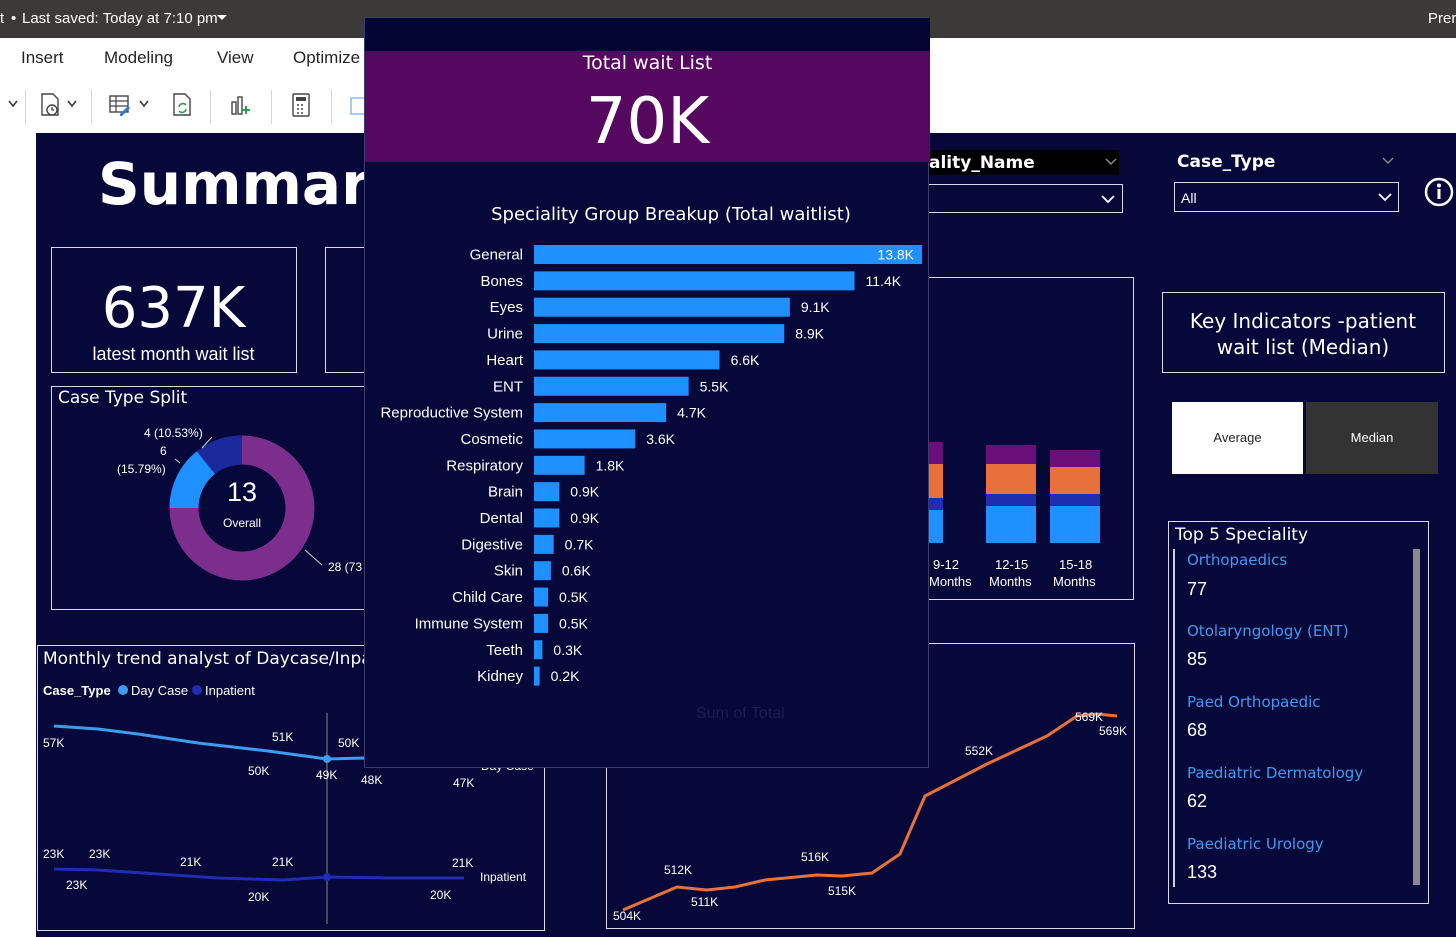 The height and width of the screenshot is (937, 1456). What do you see at coordinates (508, 386) in the screenshot?
I see `category-label: ENT` at bounding box center [508, 386].